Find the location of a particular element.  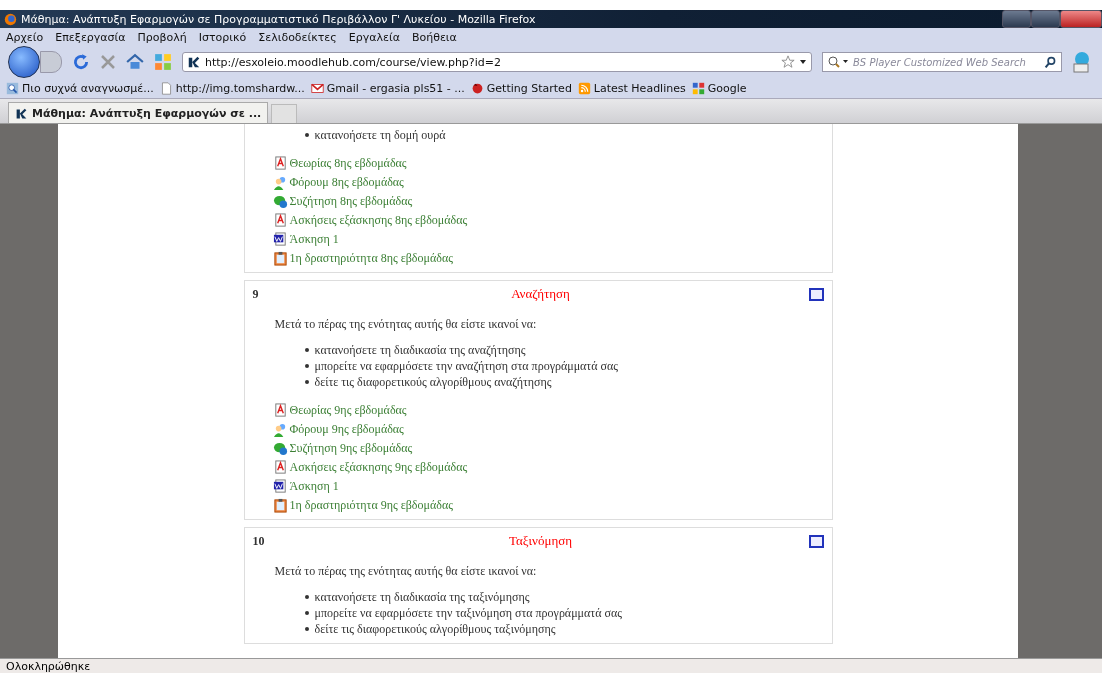

mail-icon is located at coordinates (317, 88).